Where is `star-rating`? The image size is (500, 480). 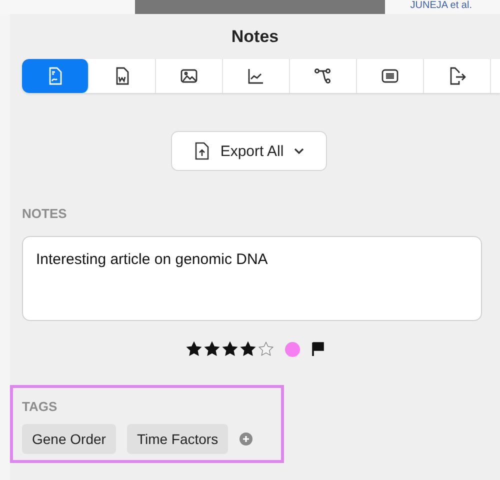 star-rating is located at coordinates (230, 349).